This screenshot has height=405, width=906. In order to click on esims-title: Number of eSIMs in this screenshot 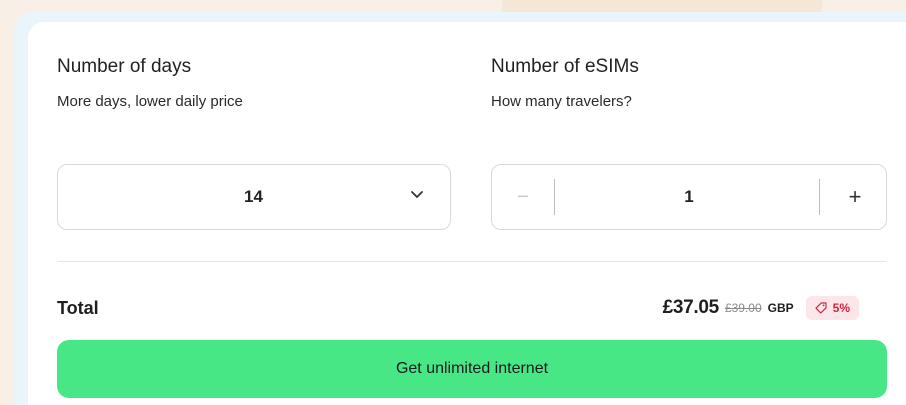, I will do `click(565, 66)`.